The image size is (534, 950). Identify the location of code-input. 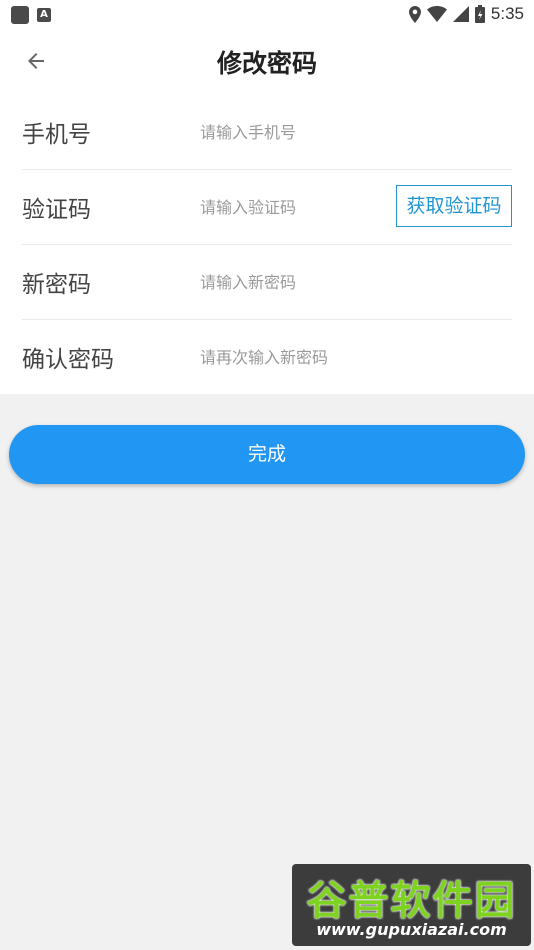
(295, 207).